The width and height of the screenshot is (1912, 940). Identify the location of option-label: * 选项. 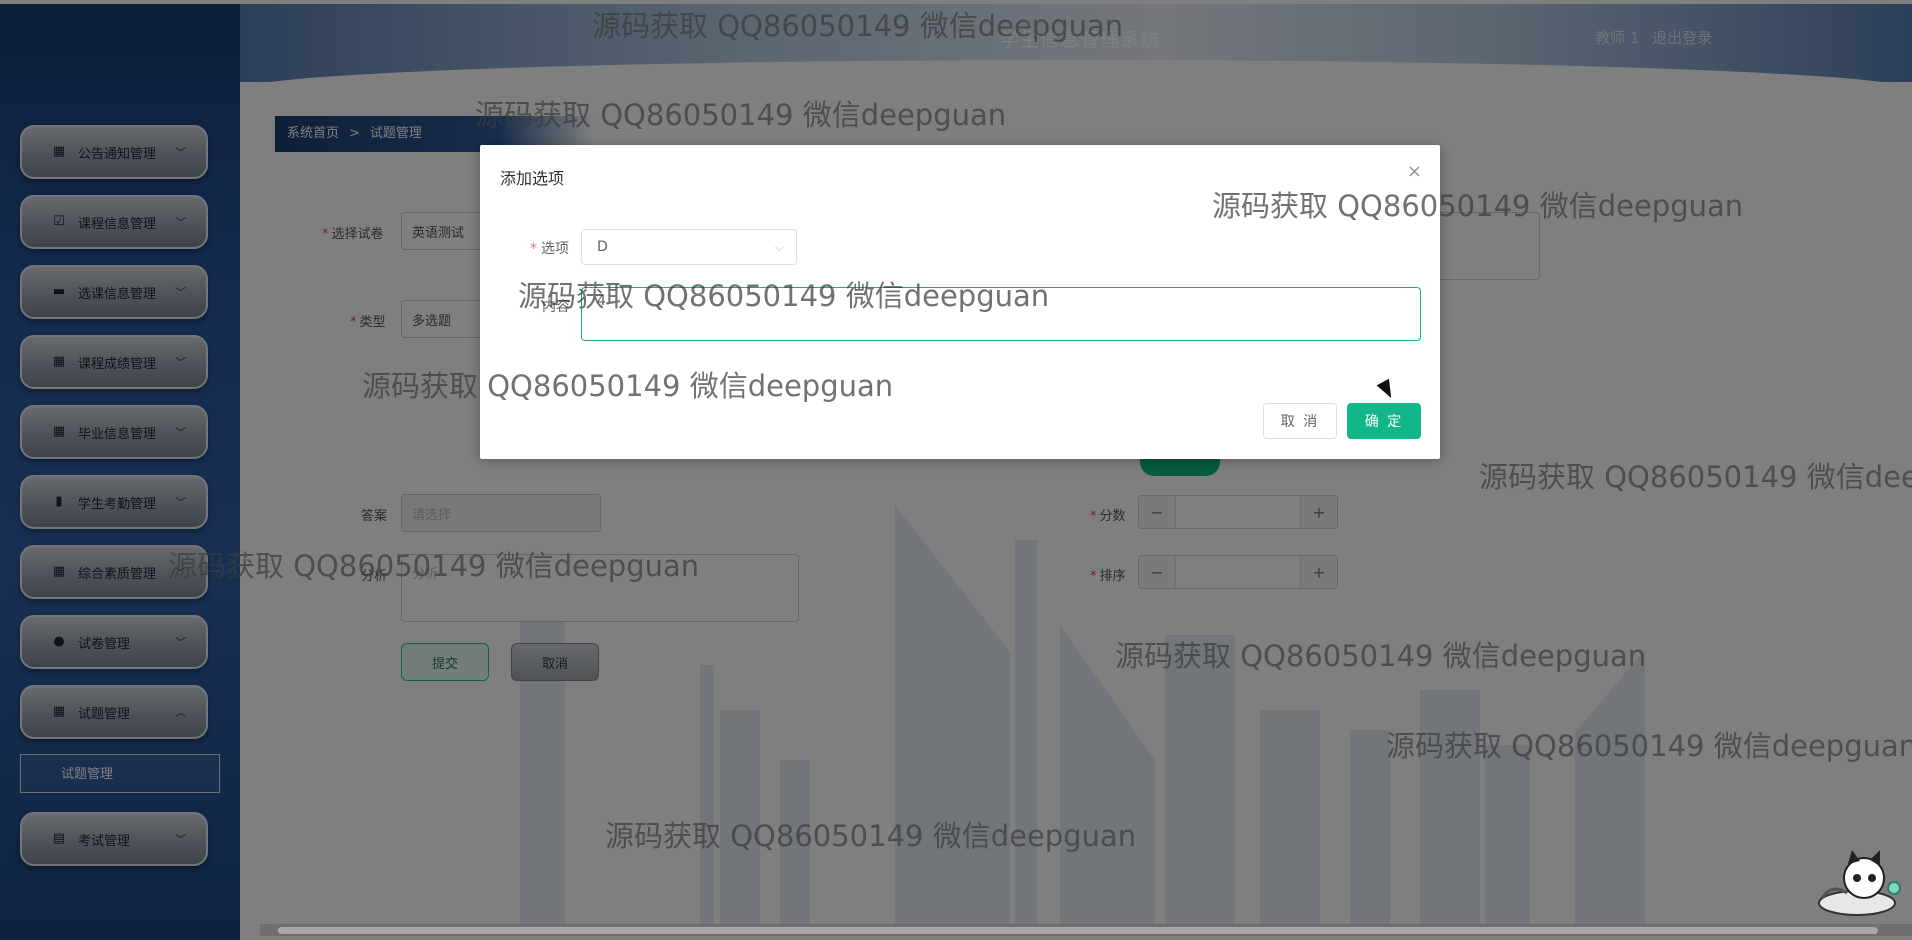
(549, 249).